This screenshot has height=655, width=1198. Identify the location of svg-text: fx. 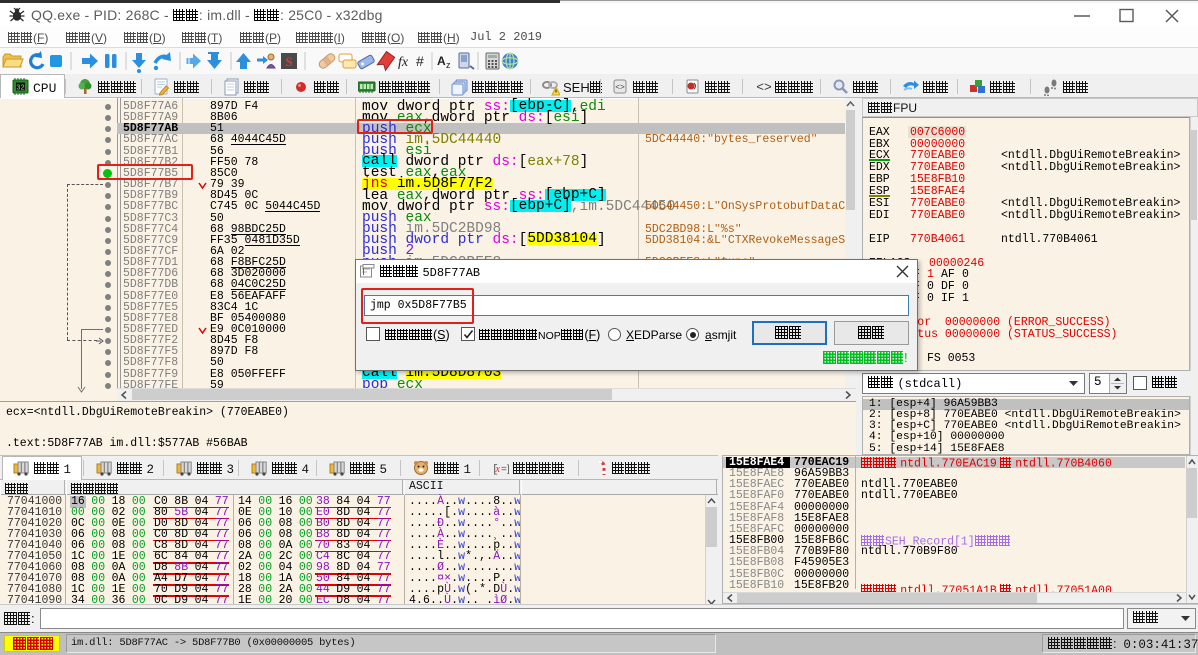
(403, 62).